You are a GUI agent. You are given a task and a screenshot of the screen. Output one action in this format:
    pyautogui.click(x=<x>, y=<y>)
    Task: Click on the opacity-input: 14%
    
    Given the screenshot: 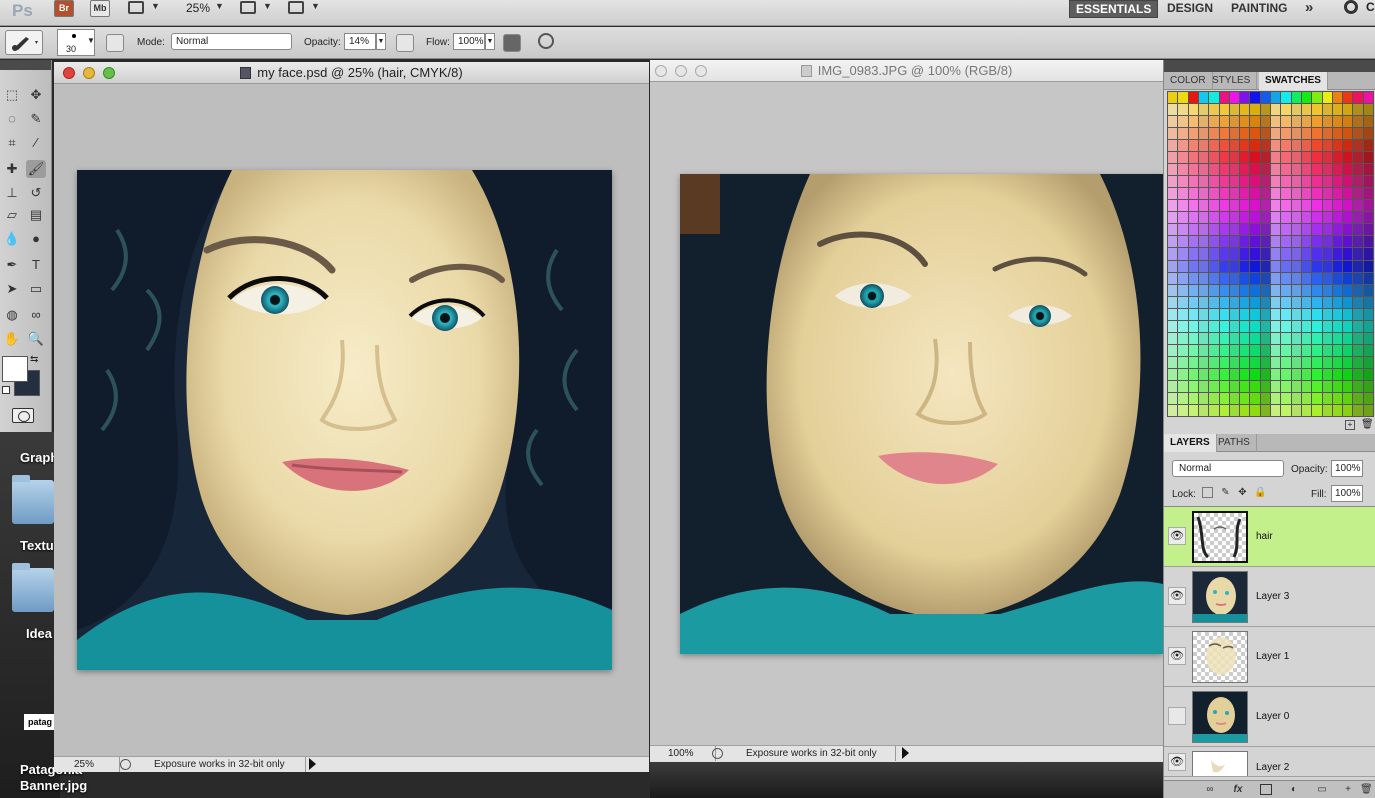 What is the action you would take?
    pyautogui.click(x=360, y=41)
    